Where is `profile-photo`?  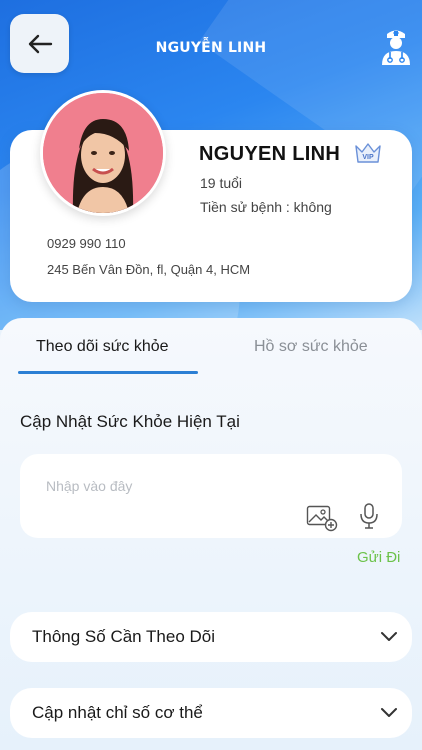
profile-photo is located at coordinates (103, 153).